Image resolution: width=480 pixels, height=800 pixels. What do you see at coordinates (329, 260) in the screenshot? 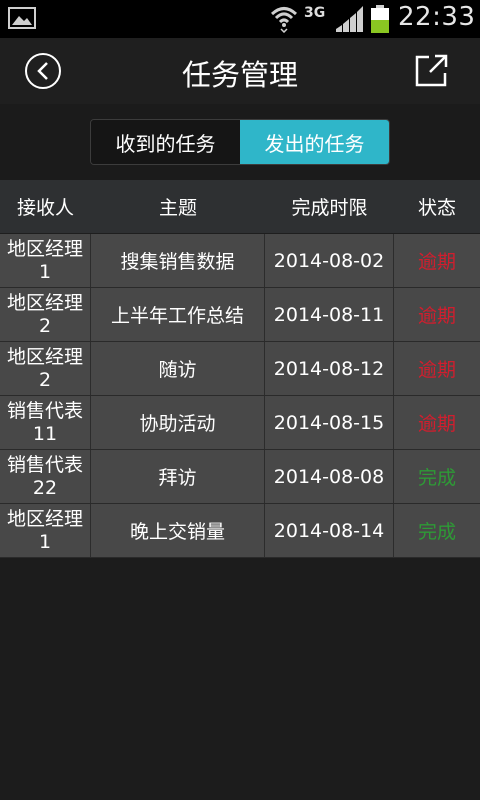
I see `cell-deadline: 2014-08-02` at bounding box center [329, 260].